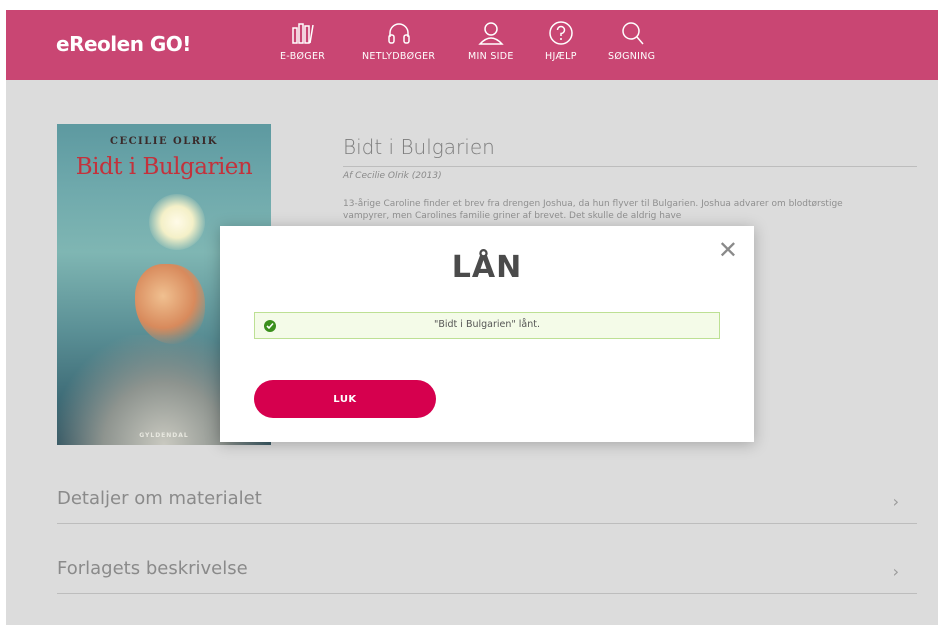  I want to click on search-icon, so click(632, 33).